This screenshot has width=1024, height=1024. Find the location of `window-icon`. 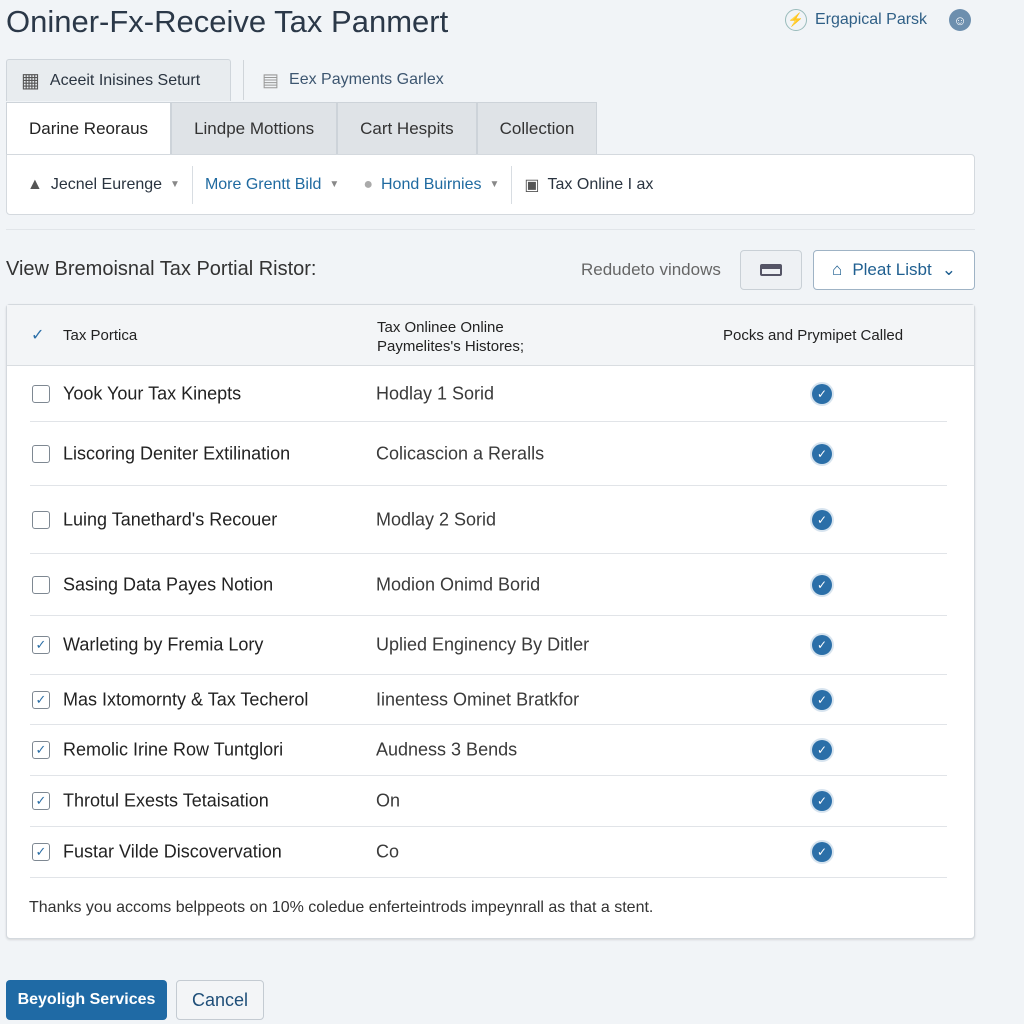

window-icon is located at coordinates (771, 270).